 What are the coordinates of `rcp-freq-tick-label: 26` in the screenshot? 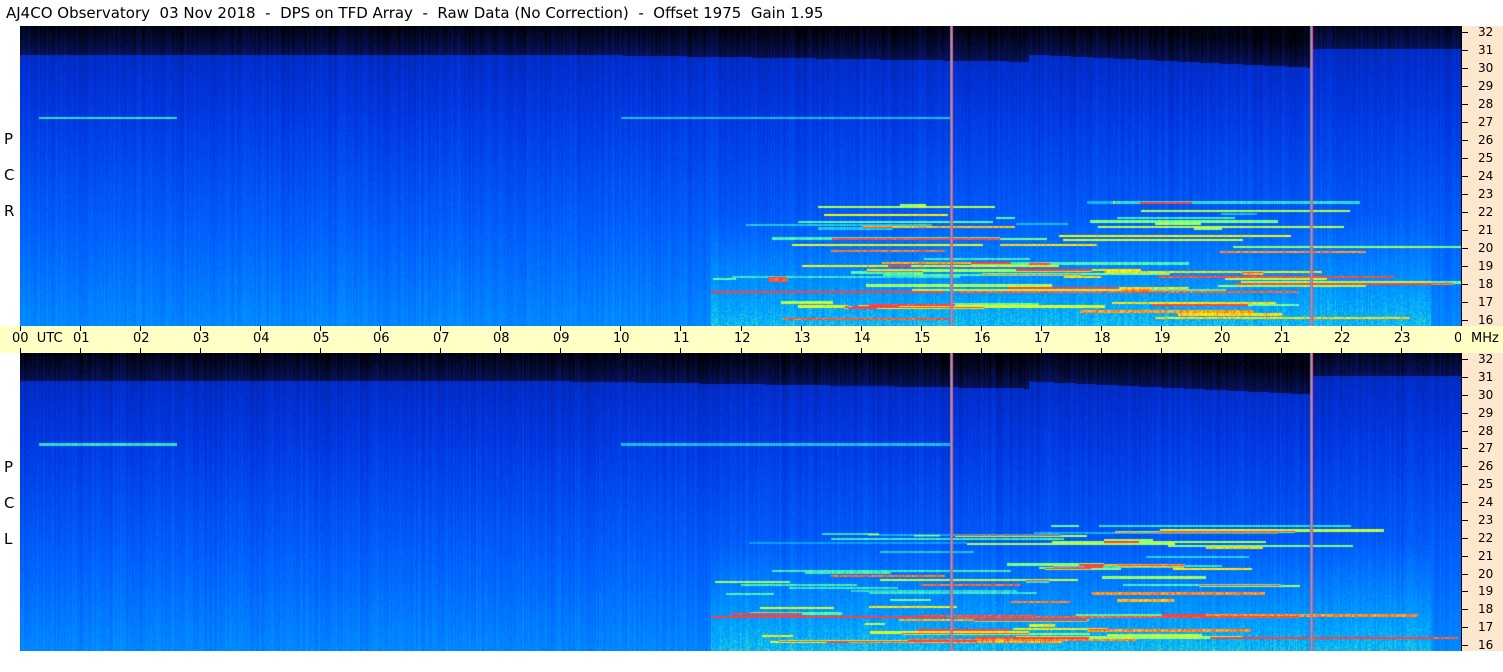 It's located at (1486, 140).